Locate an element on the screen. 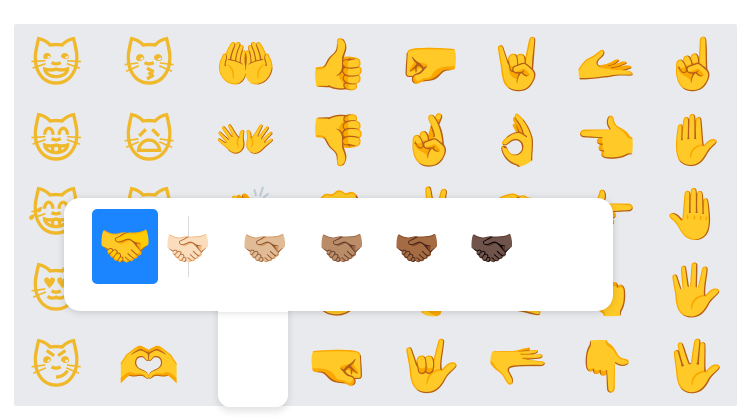  thumbs-down-icon: 👎 is located at coordinates (338, 140).